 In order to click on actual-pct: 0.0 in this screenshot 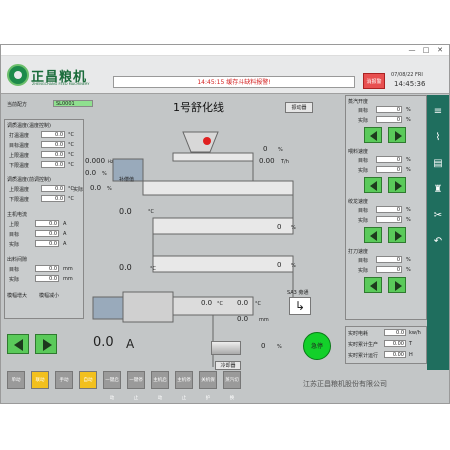, I will do `click(96, 188)`.